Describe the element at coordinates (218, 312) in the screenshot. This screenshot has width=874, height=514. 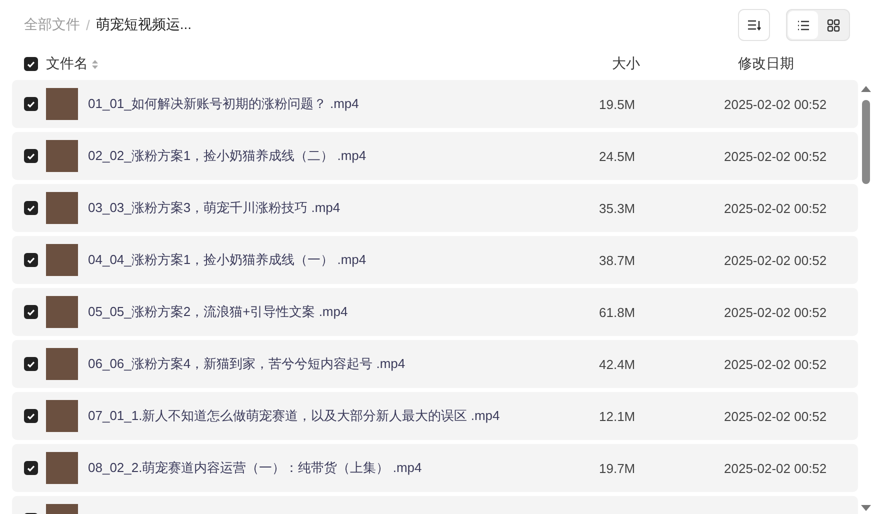
I see `file-name: 05_05_涨粉方案2，流浪猫+引导性文案 .mp4` at that location.